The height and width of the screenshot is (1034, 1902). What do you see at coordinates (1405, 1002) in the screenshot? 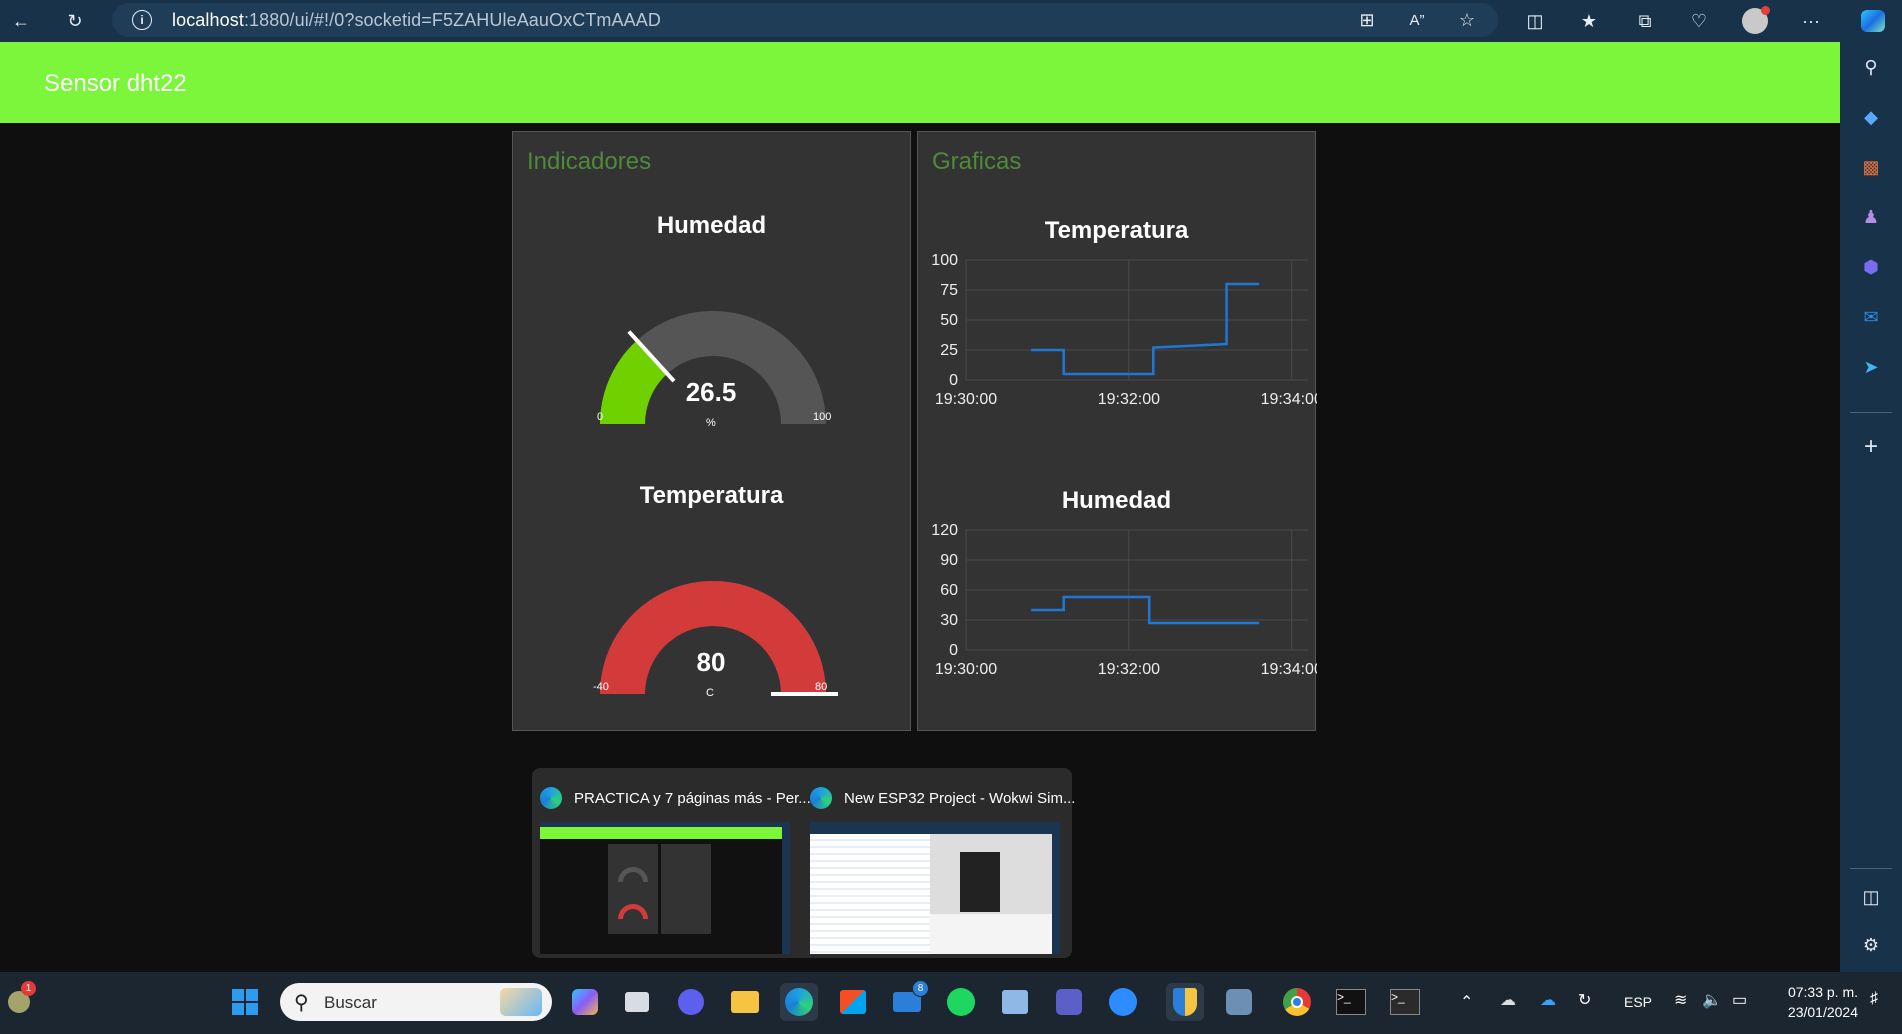
I see `powershell-icon: >_` at bounding box center [1405, 1002].